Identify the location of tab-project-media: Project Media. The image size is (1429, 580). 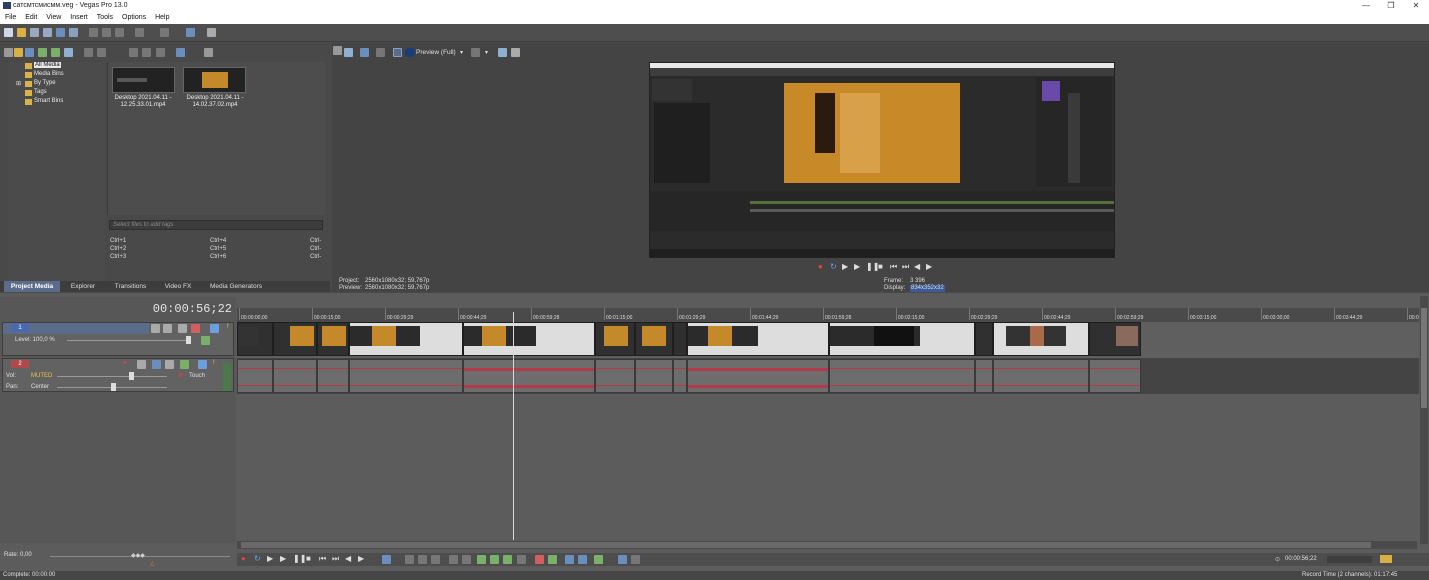
(32, 286).